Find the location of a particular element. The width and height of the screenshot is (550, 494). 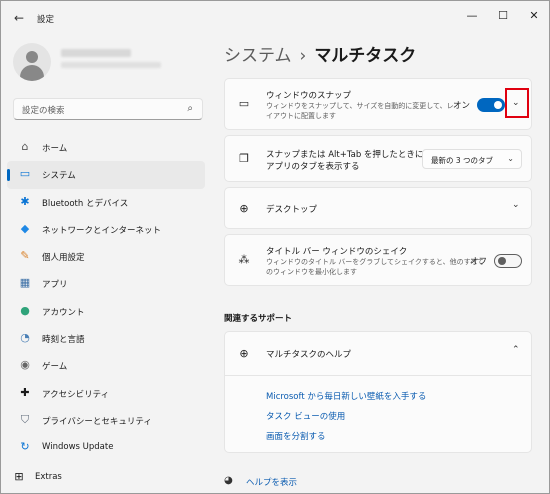

title-bar: ← 設定 — ☐ ✕ is located at coordinates (275, 18).